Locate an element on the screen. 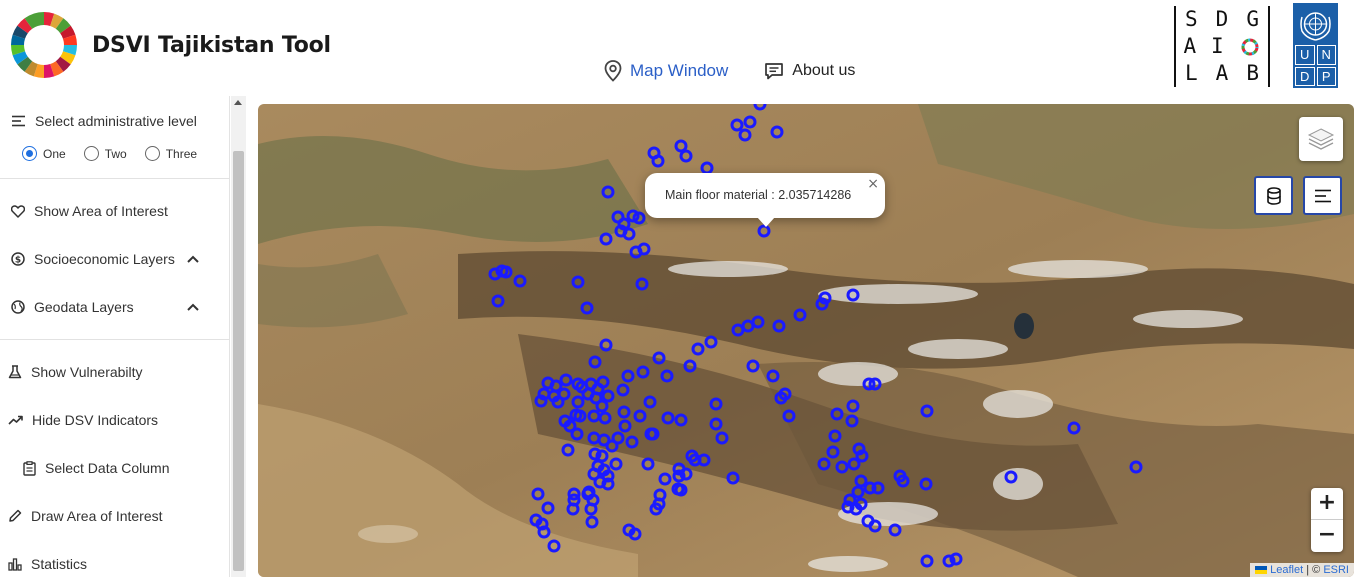  sidebar-scrollbar is located at coordinates (238, 336).